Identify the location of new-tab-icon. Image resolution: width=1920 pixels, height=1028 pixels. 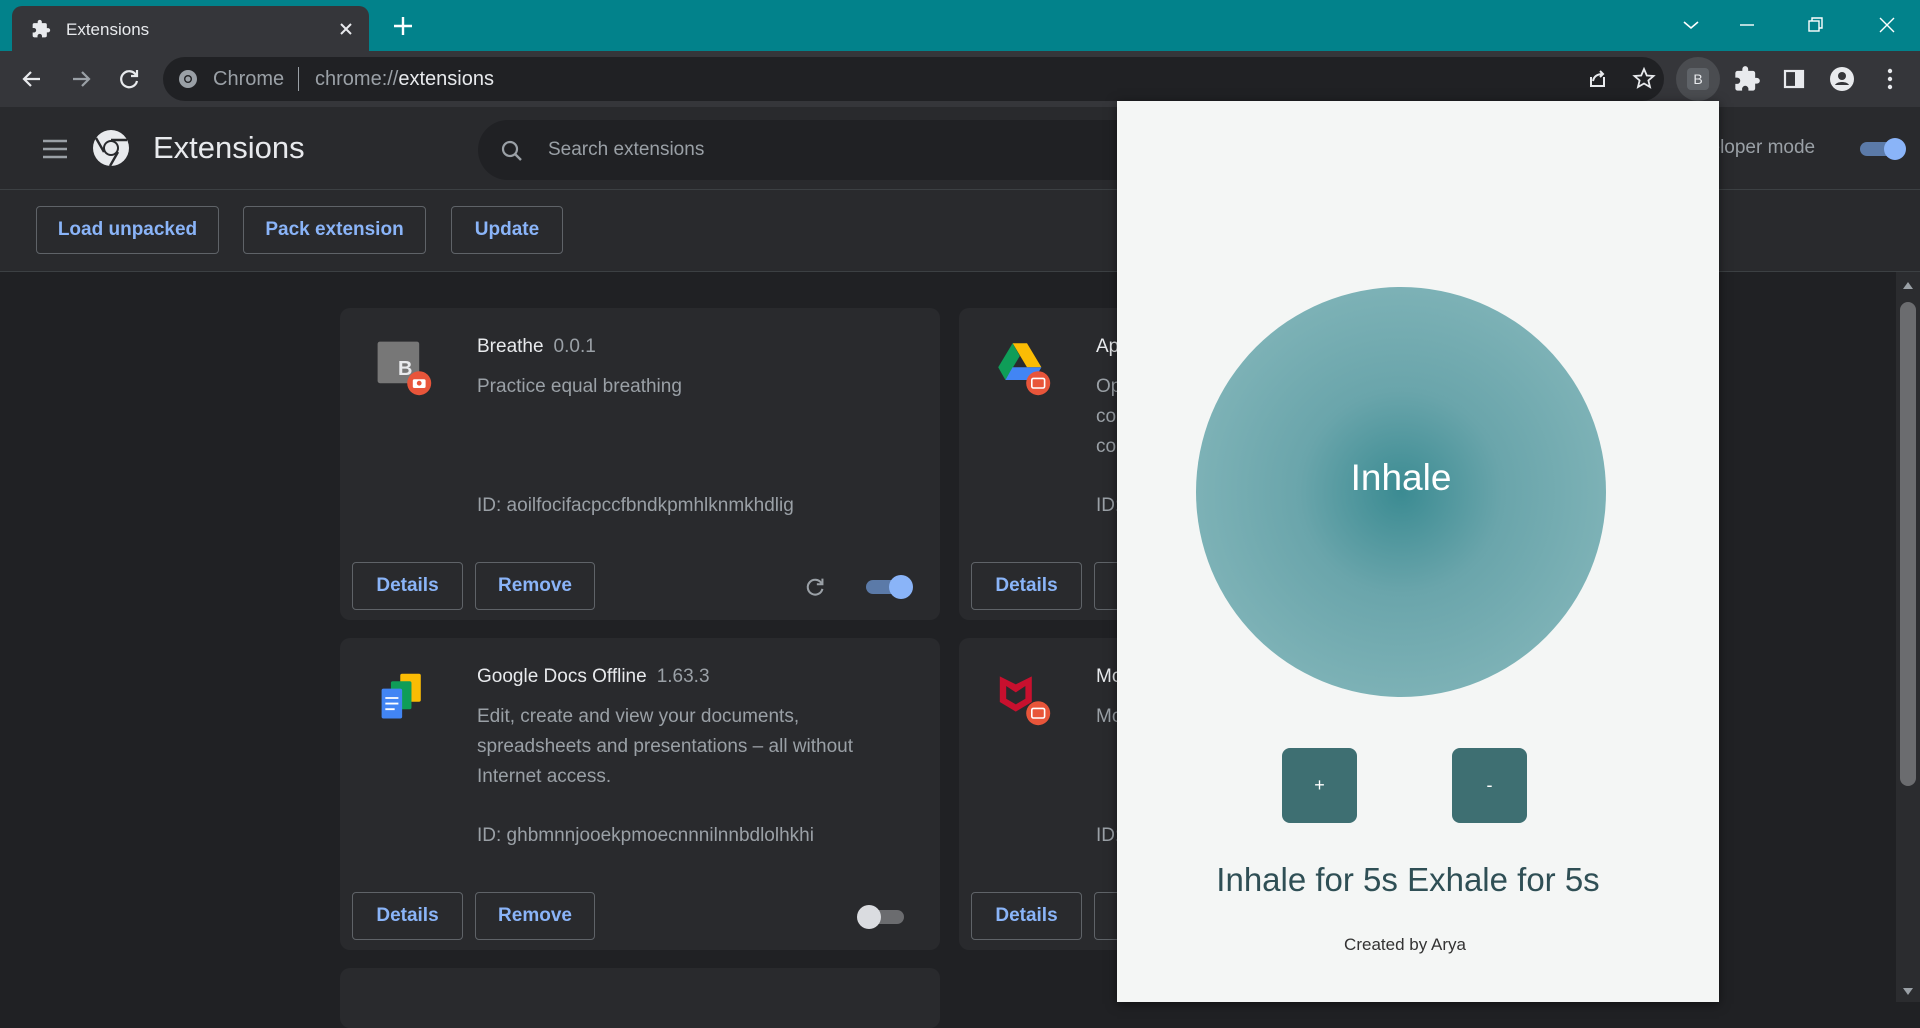
(403, 26).